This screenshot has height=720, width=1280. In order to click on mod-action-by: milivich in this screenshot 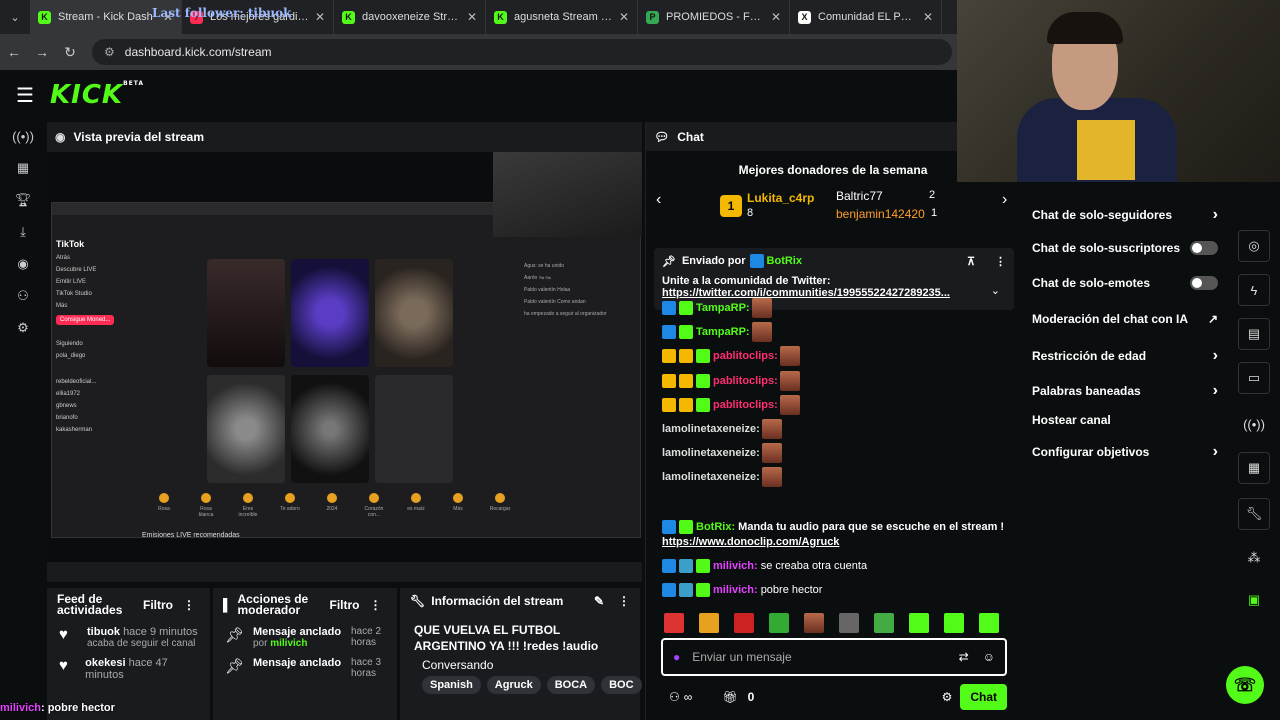, I will do `click(288, 643)`.